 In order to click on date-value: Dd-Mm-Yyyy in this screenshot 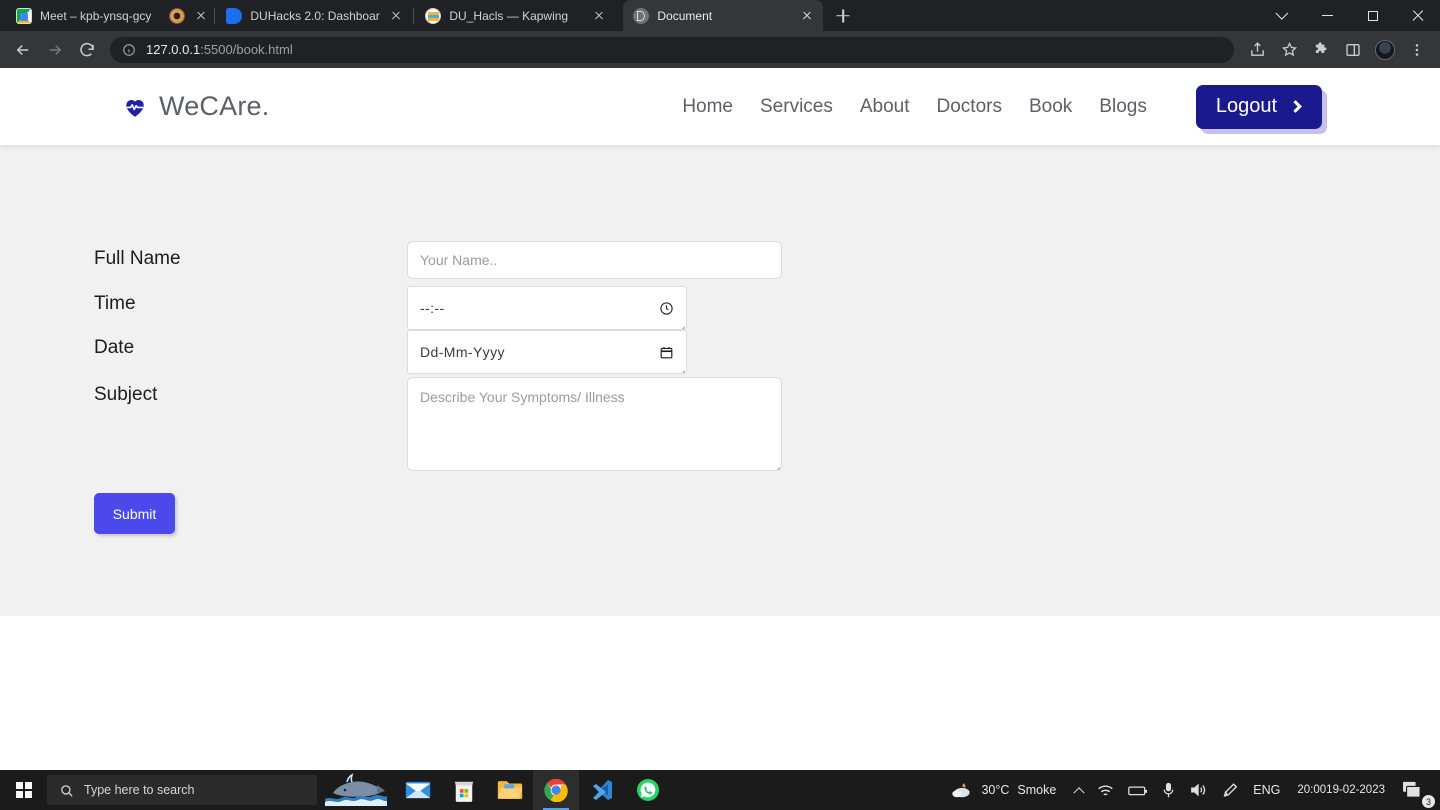, I will do `click(462, 352)`.